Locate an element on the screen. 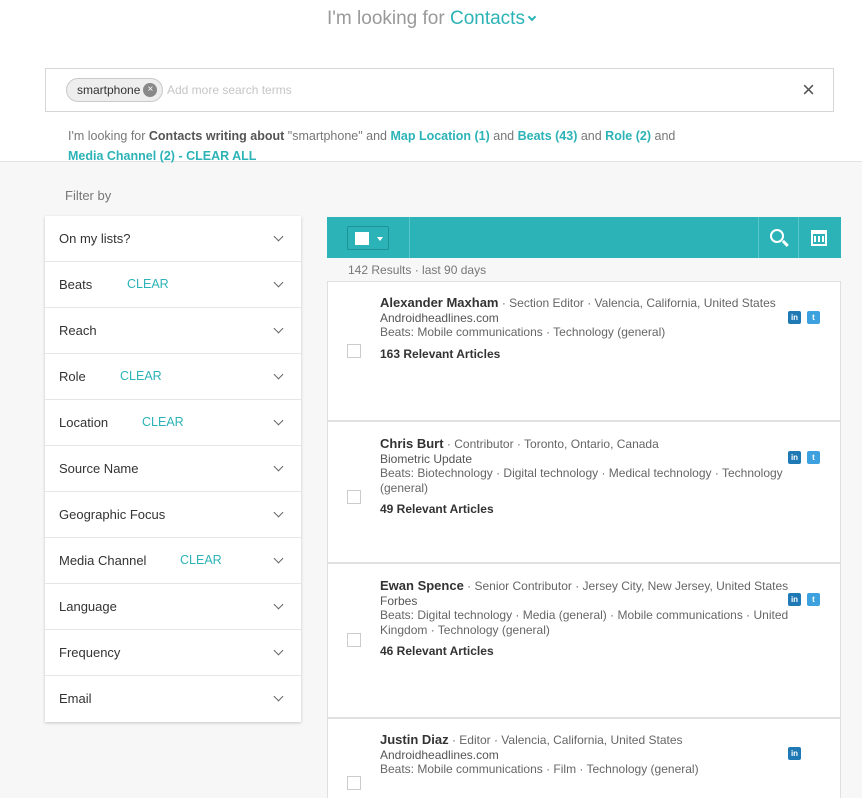 The height and width of the screenshot is (798, 862). summary-link-media-channel: Media Channel (2) is located at coordinates (121, 156).